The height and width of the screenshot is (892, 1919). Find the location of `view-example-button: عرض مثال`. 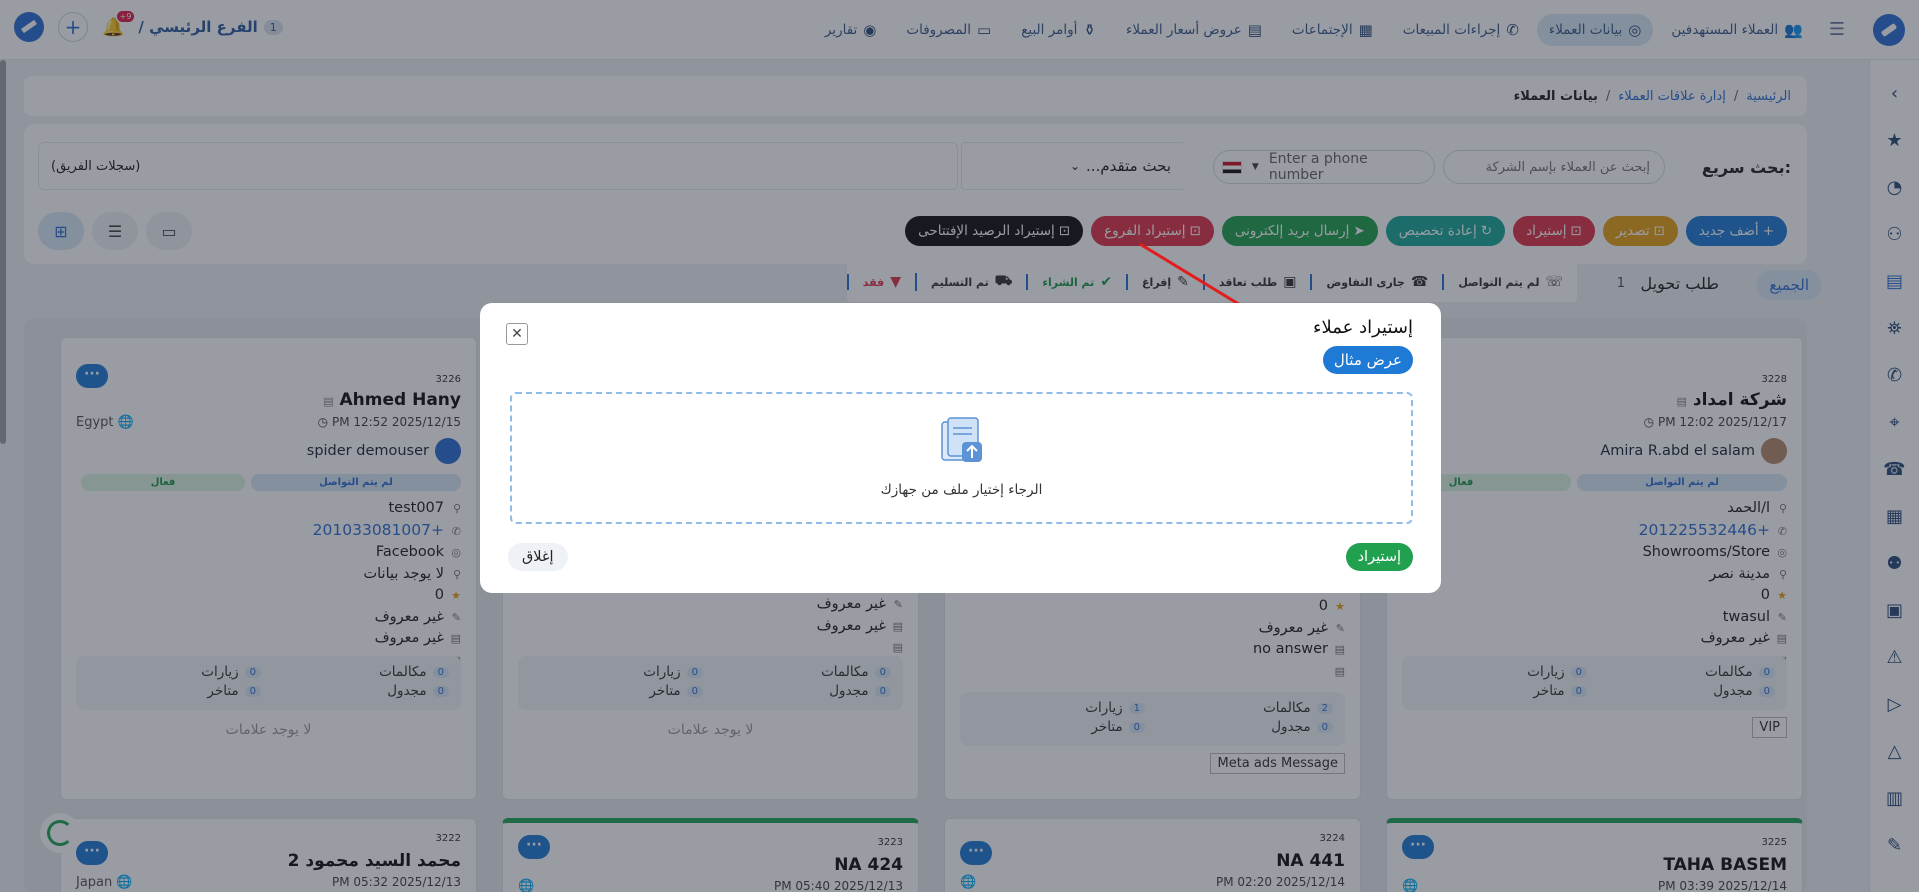

view-example-button: عرض مثال is located at coordinates (1367, 360).